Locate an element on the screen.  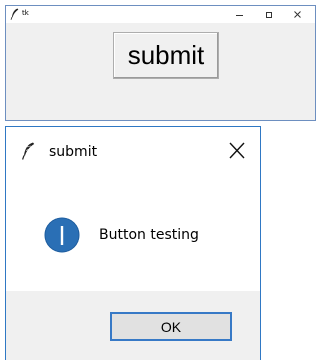
minimize-button is located at coordinates (239, 14).